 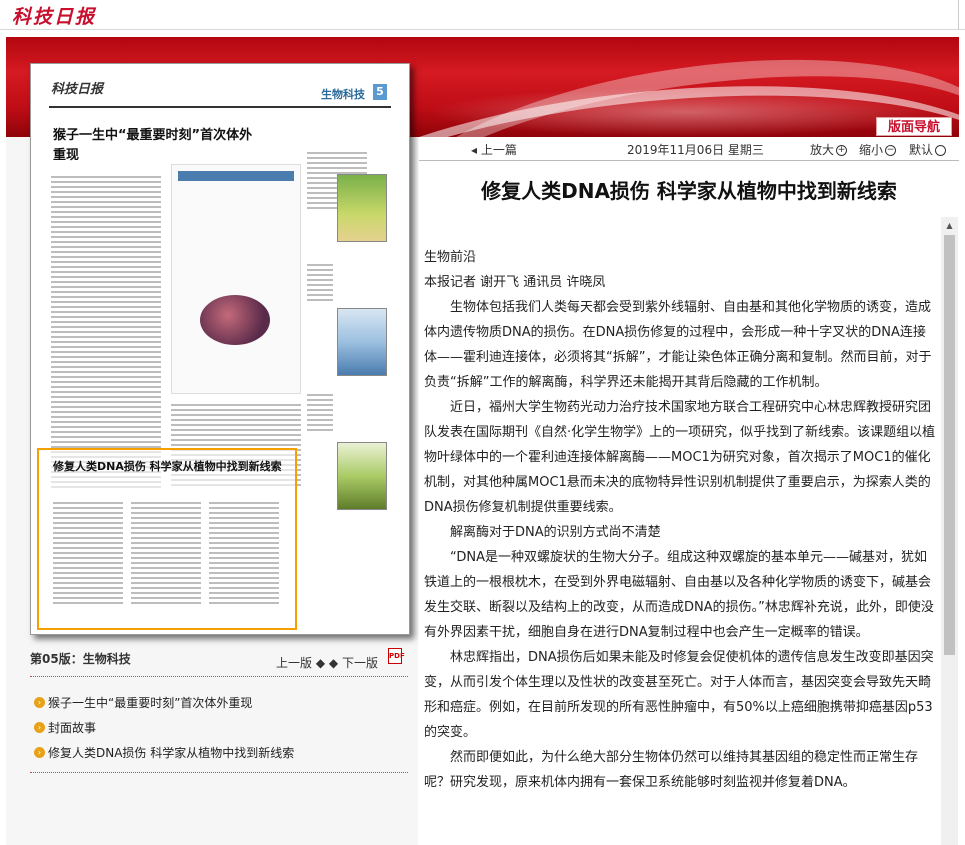 What do you see at coordinates (54, 15) in the screenshot?
I see `site-logo: 科技日报` at bounding box center [54, 15].